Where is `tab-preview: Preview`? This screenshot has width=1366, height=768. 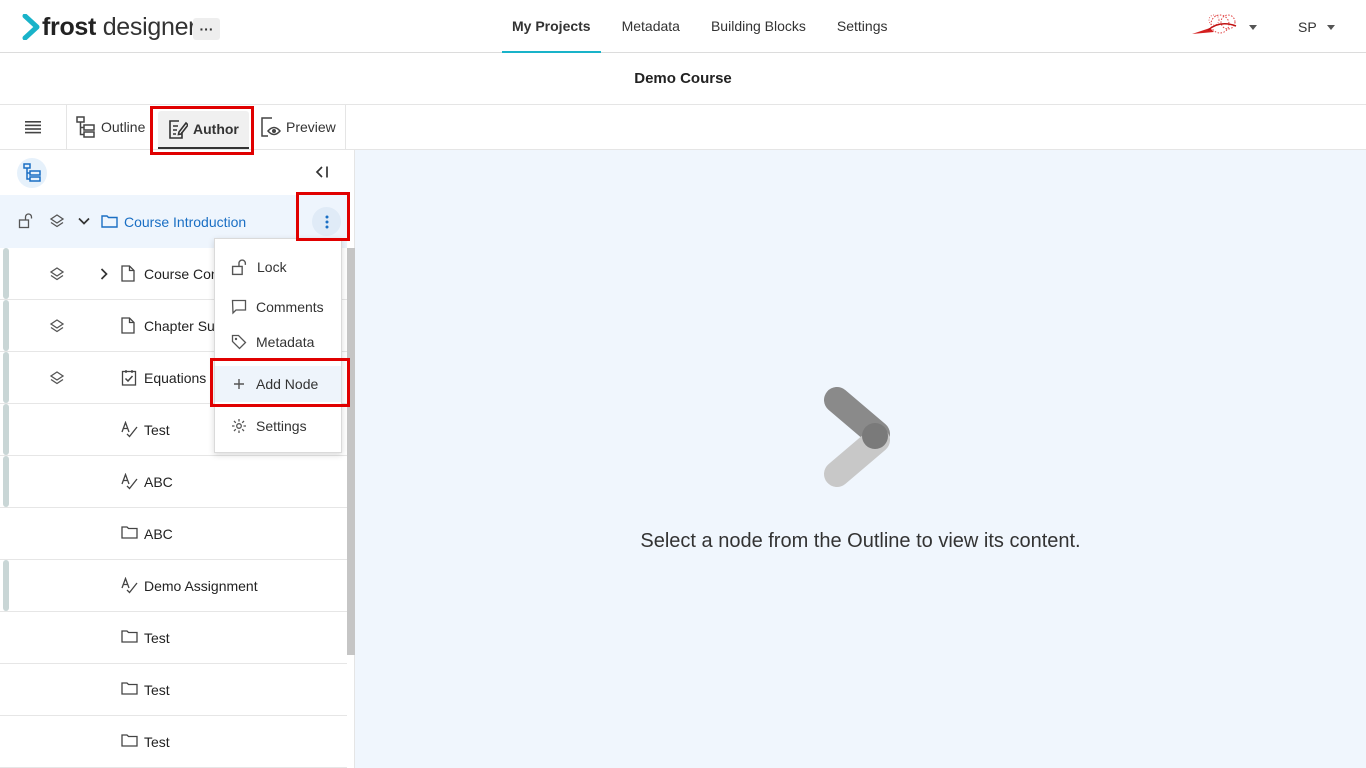
tab-preview: Preview is located at coordinates (297, 127).